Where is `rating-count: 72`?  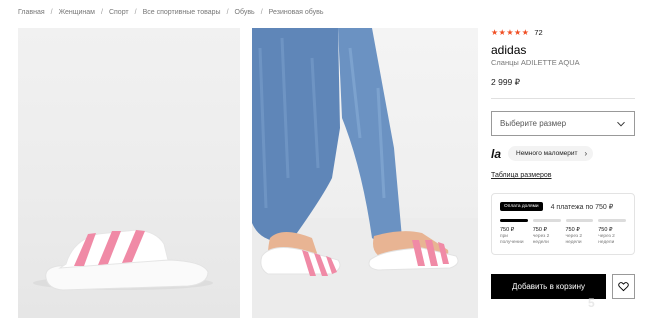
rating-count: 72 is located at coordinates (538, 32).